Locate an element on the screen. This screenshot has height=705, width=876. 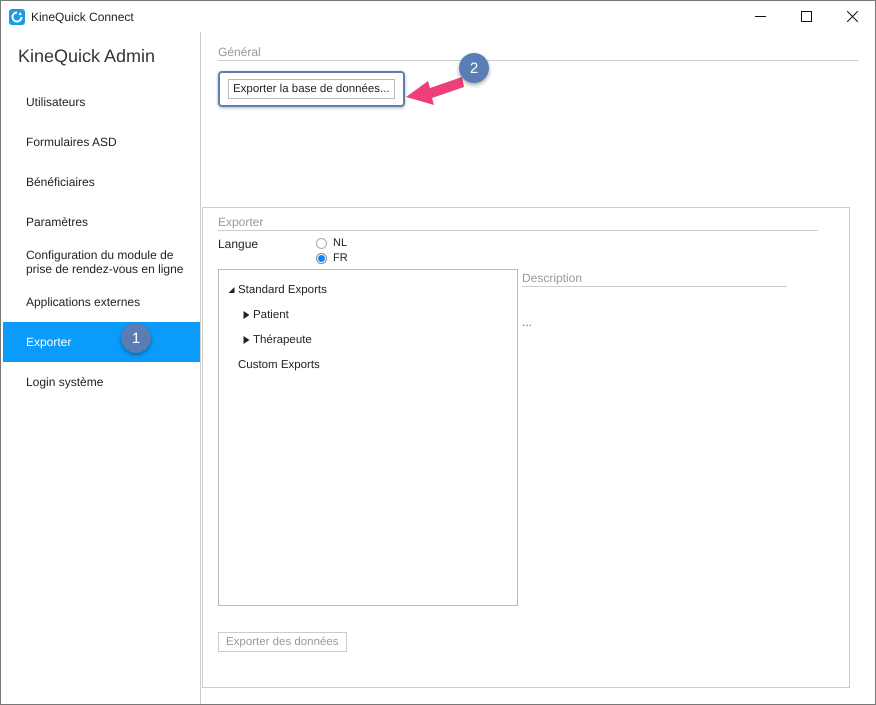
tree-item: Patient is located at coordinates (271, 314).